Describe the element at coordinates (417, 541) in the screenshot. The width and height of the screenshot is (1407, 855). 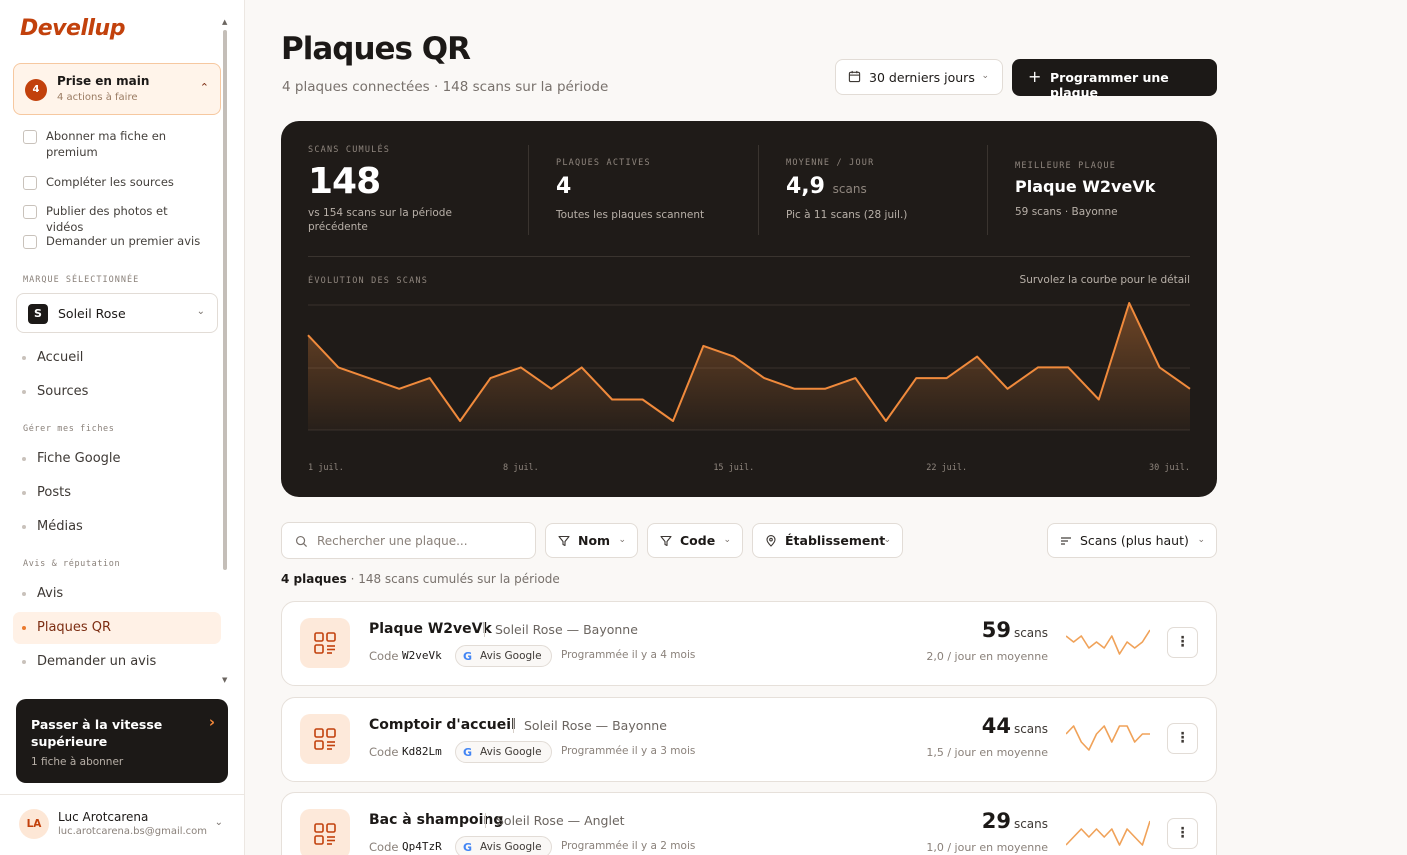
I see `search-input` at that location.